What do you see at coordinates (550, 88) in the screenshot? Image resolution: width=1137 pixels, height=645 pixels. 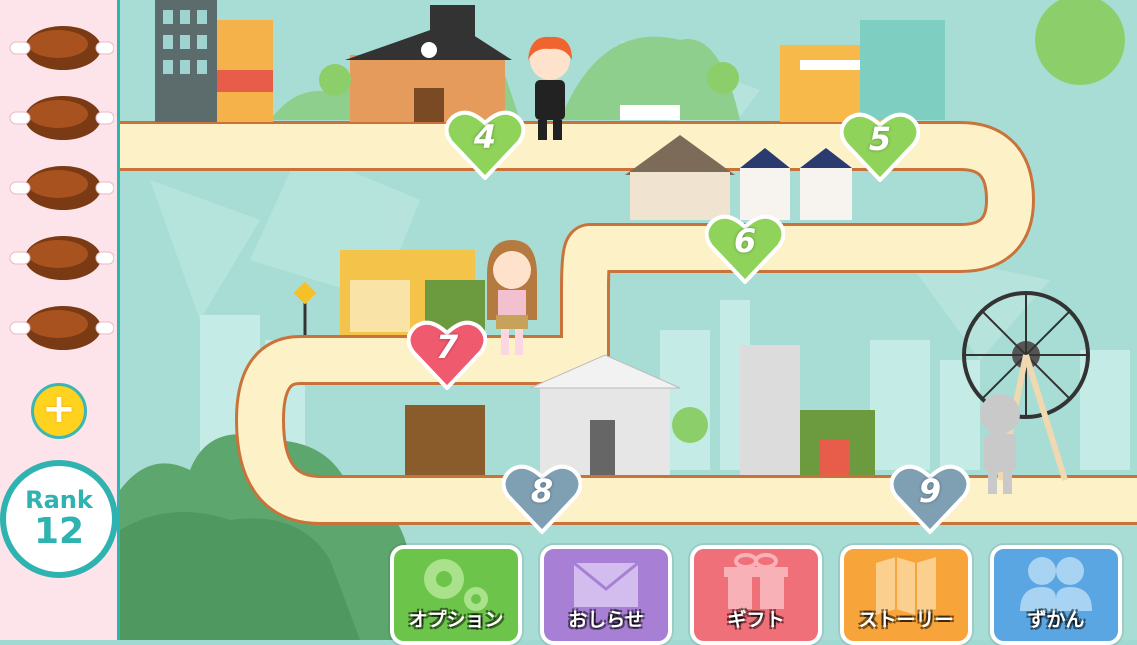 I see `character-boy` at bounding box center [550, 88].